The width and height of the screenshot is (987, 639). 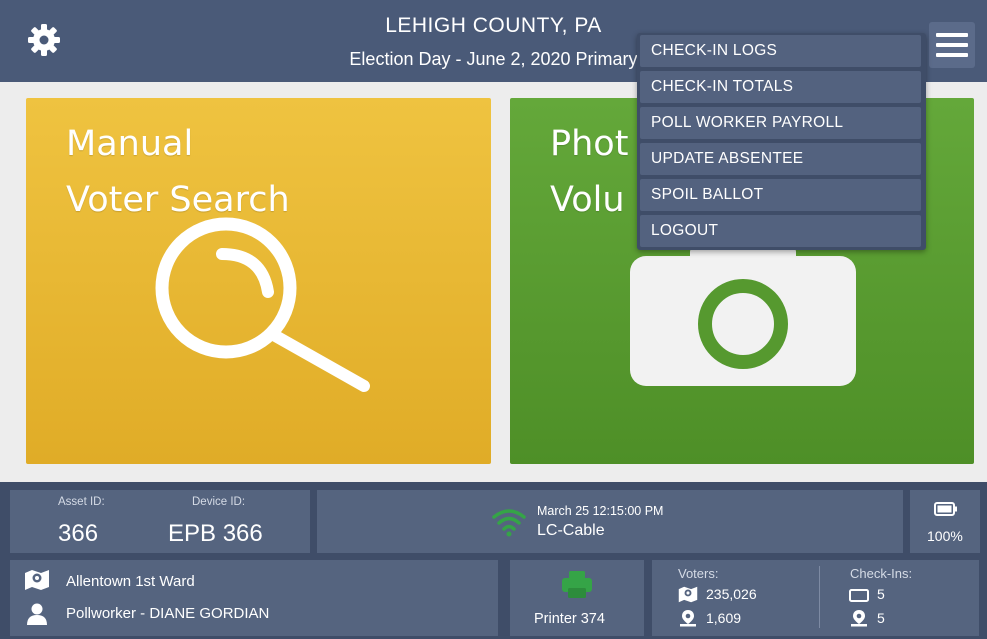 I want to click on battery-panel: 100%, so click(x=945, y=521).